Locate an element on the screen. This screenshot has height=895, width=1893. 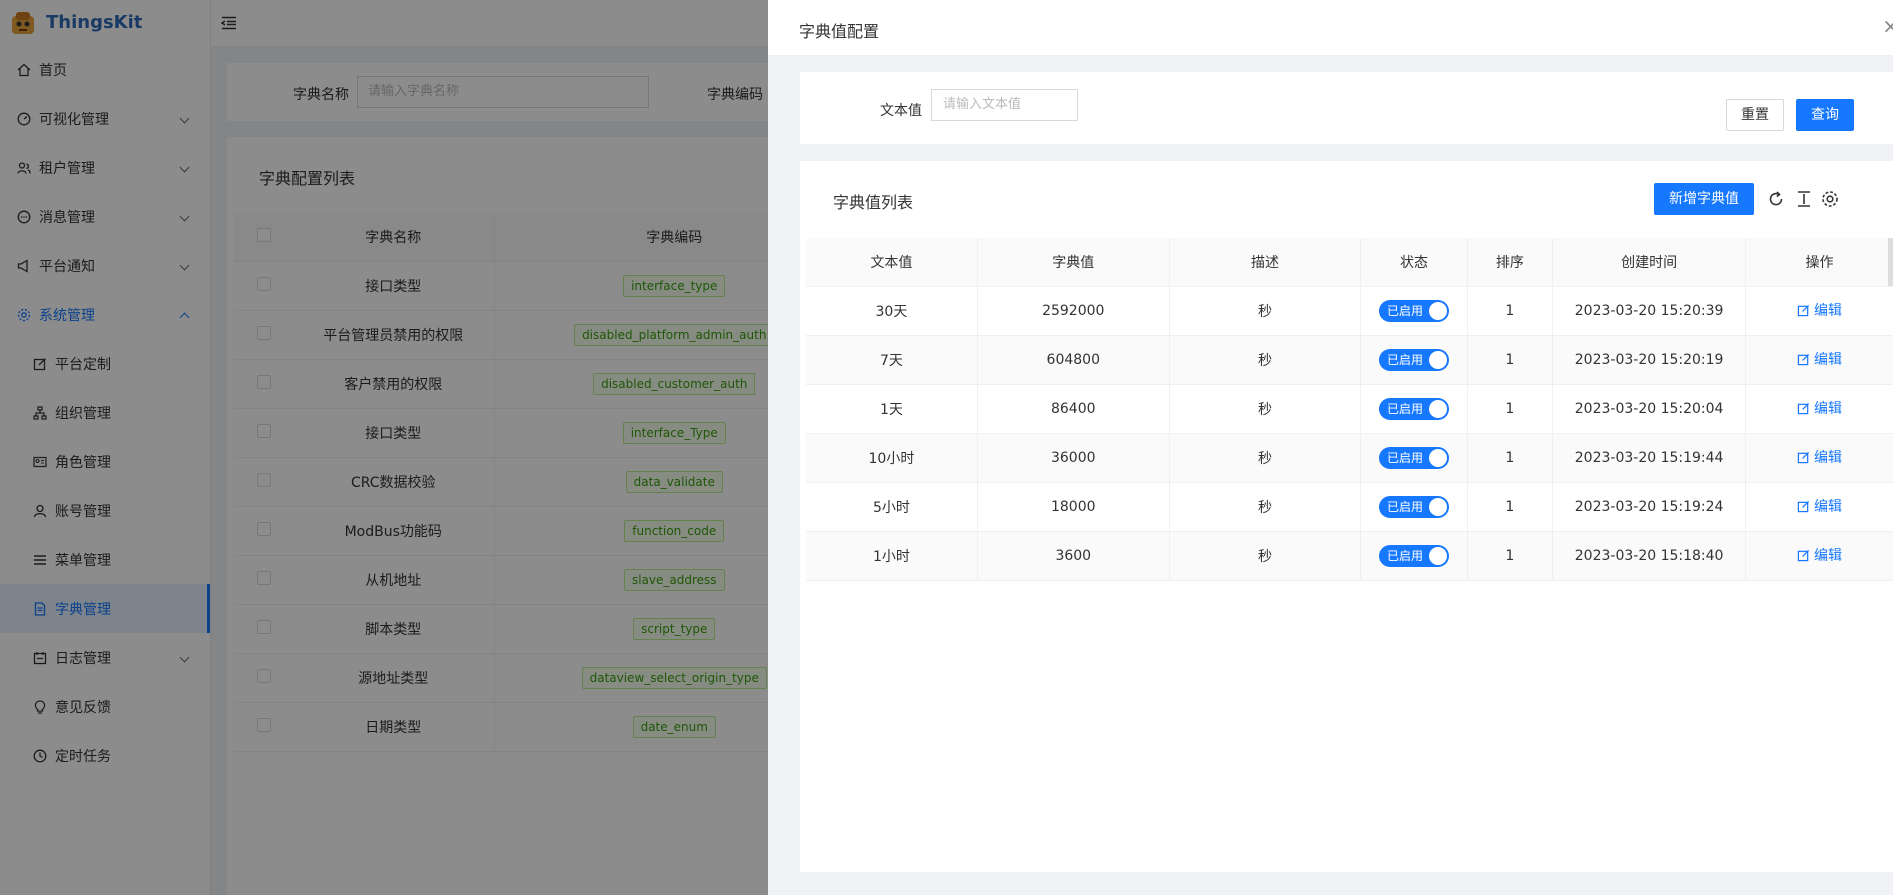
text-value-label: 文本值 is located at coordinates (901, 111).